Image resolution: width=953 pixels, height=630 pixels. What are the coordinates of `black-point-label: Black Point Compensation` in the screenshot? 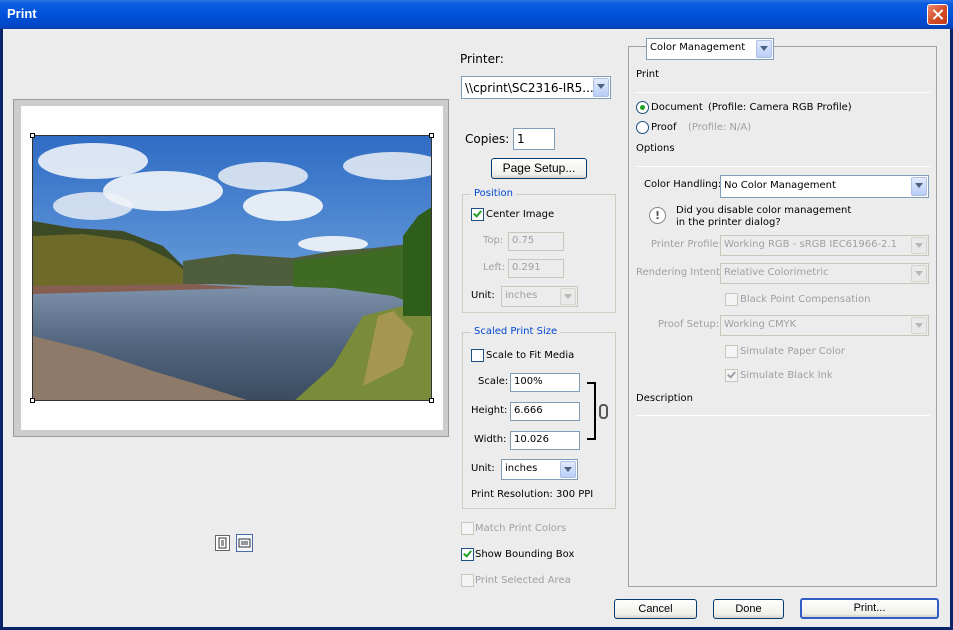 It's located at (805, 299).